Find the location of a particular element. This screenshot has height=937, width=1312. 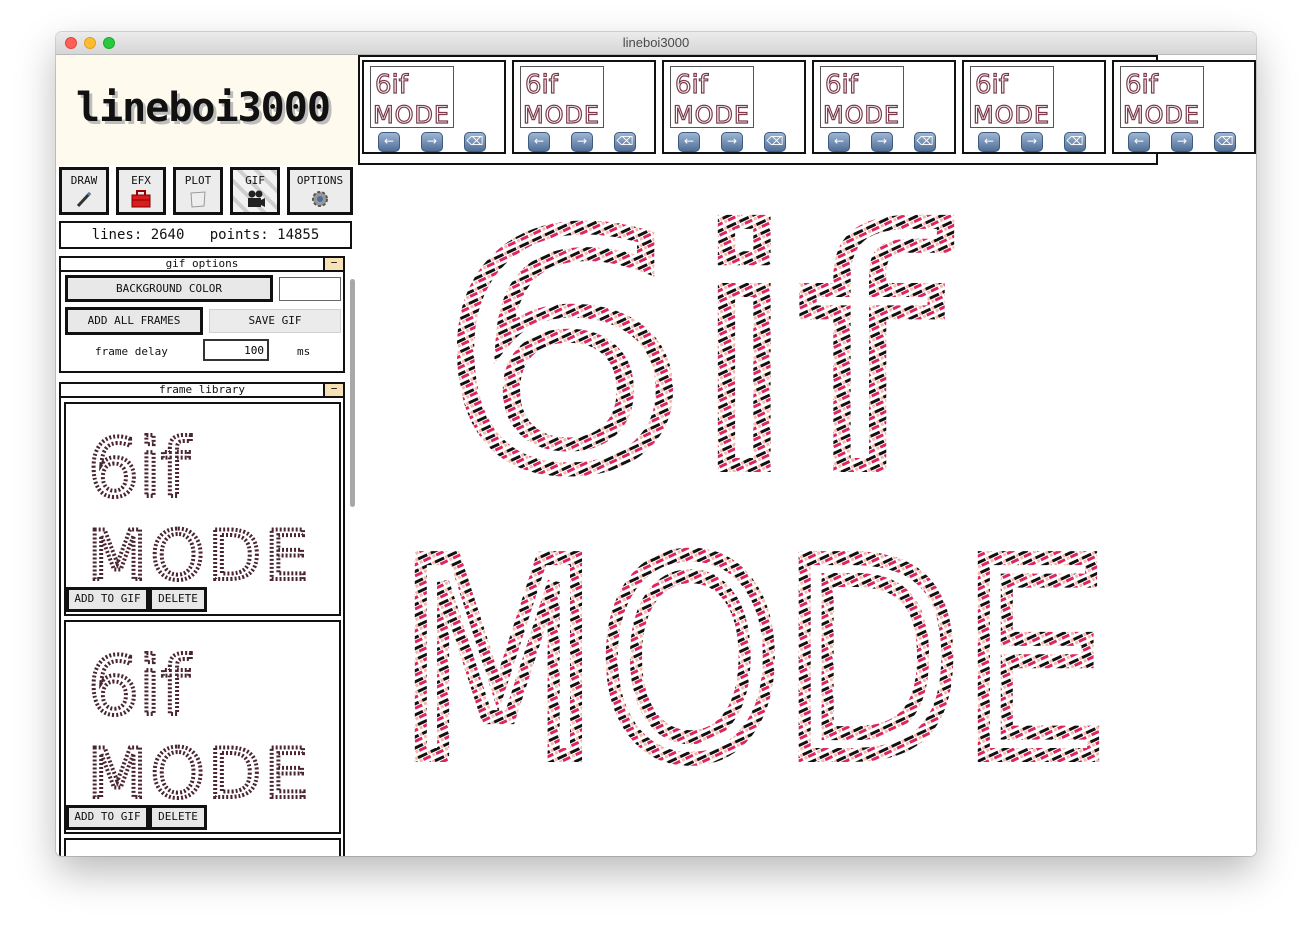

gear-icon is located at coordinates (320, 200).